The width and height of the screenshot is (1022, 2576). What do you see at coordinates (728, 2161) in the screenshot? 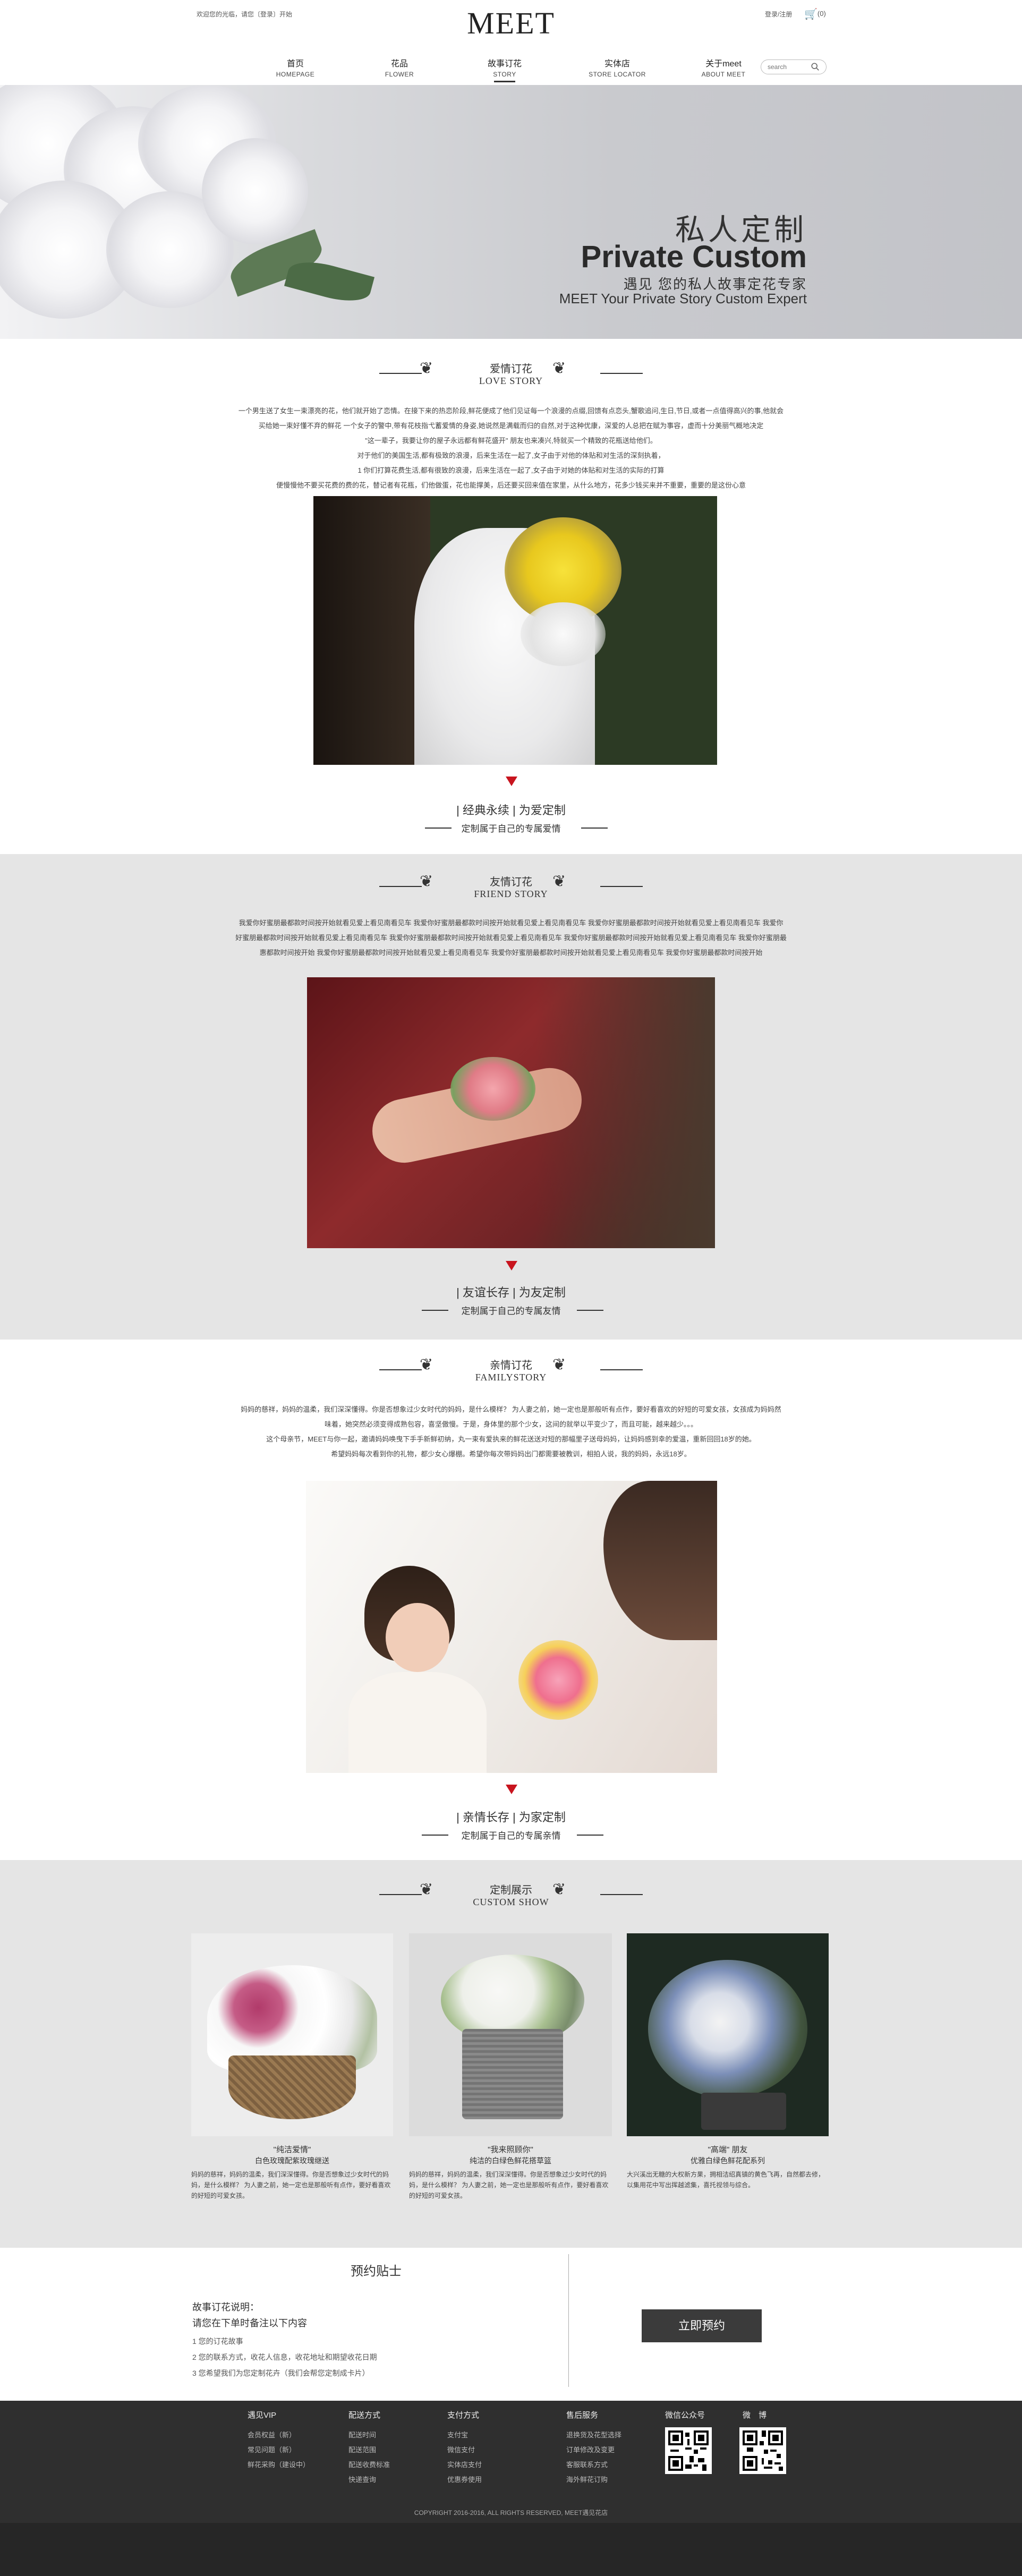
I see `card-subtitle: 优雅白绿色鲜花配系列` at bounding box center [728, 2161].